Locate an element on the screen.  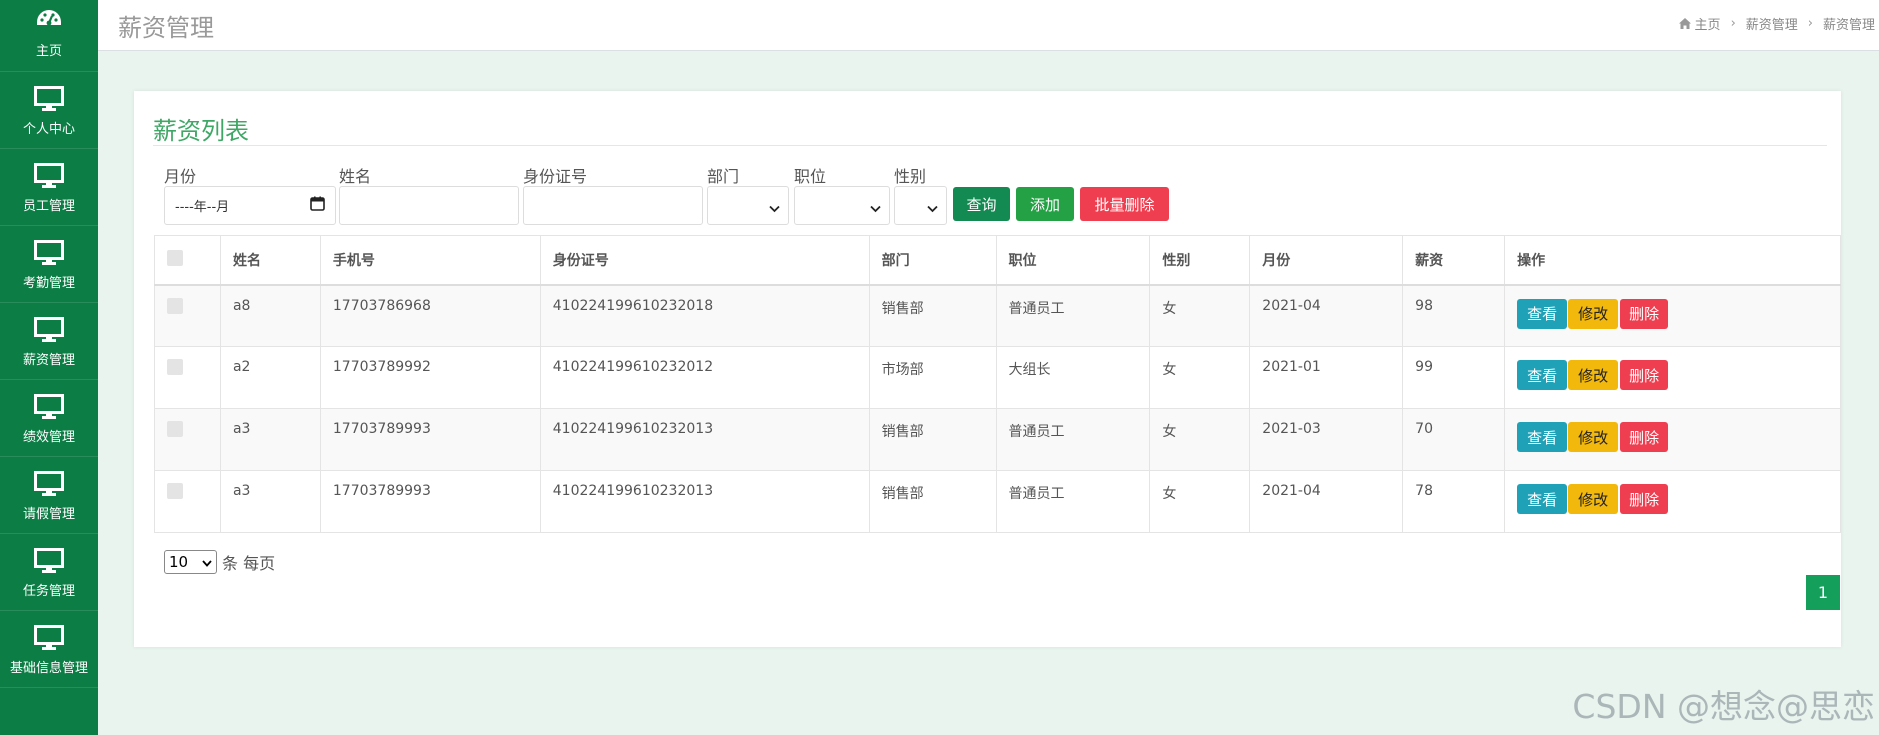
cell-month: 2021-01 is located at coordinates (1326, 377).